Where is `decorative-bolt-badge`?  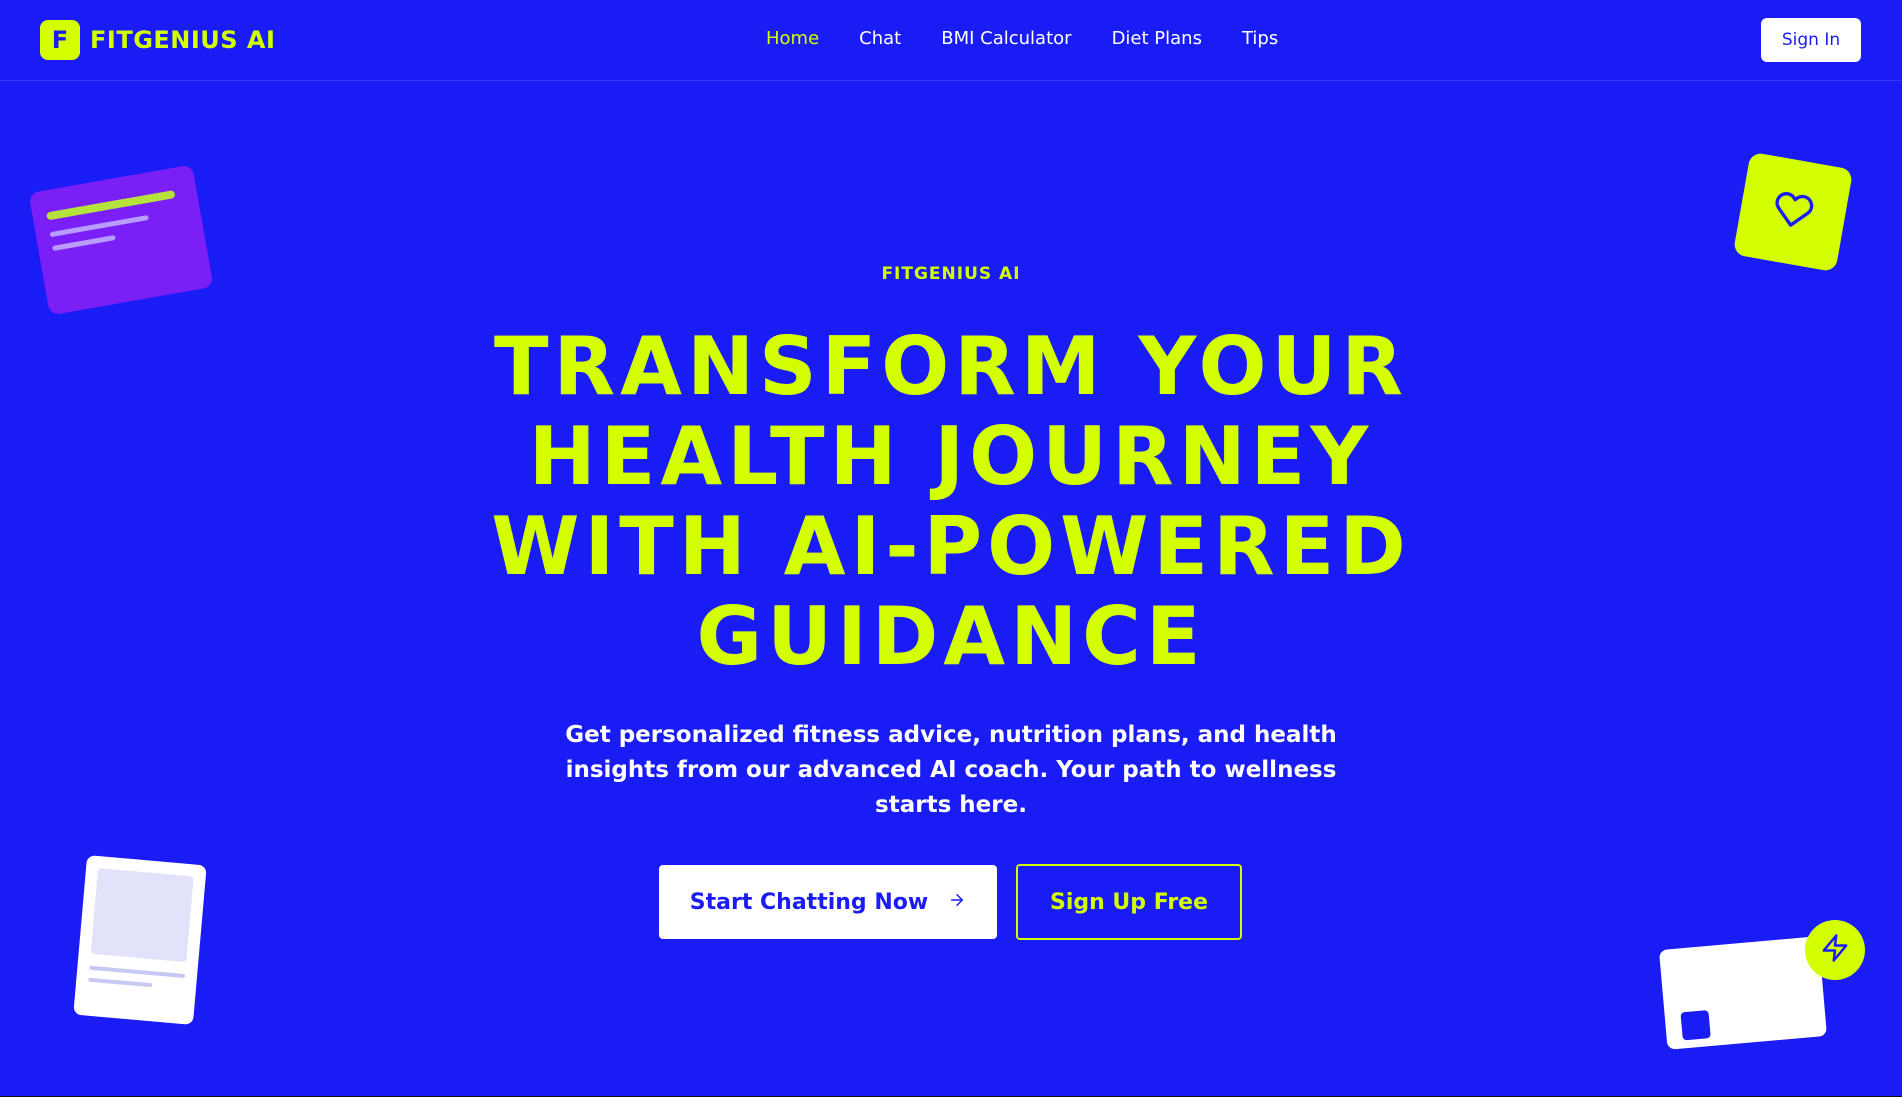 decorative-bolt-badge is located at coordinates (1835, 950).